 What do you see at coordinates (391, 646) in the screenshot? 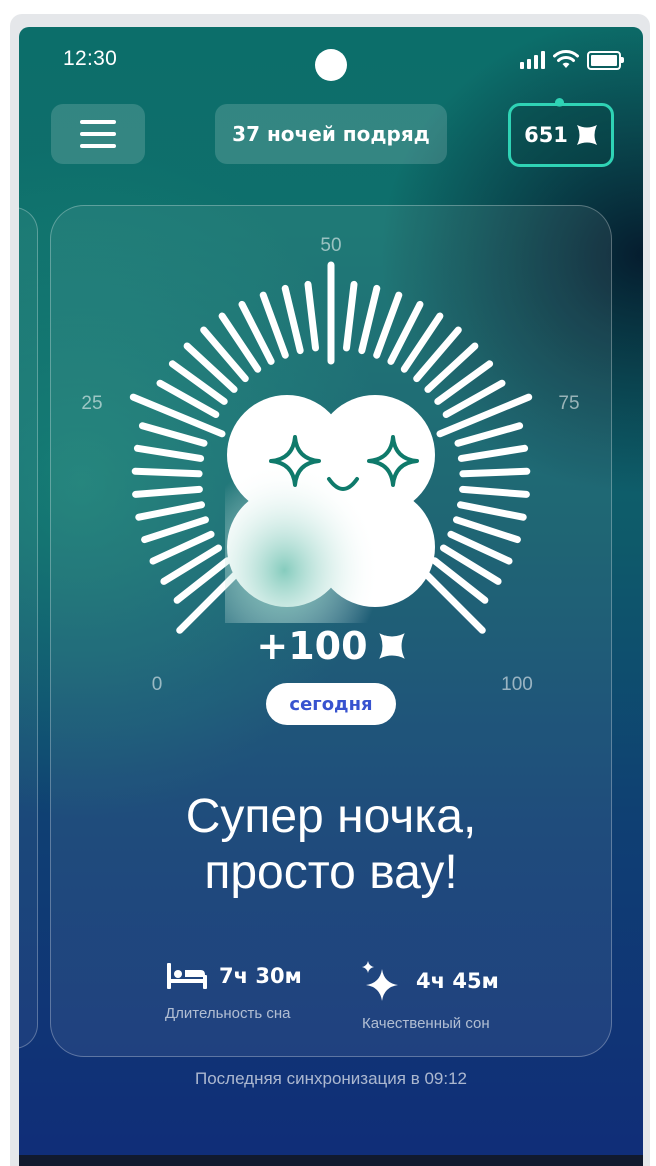
I see `coin-icon` at bounding box center [391, 646].